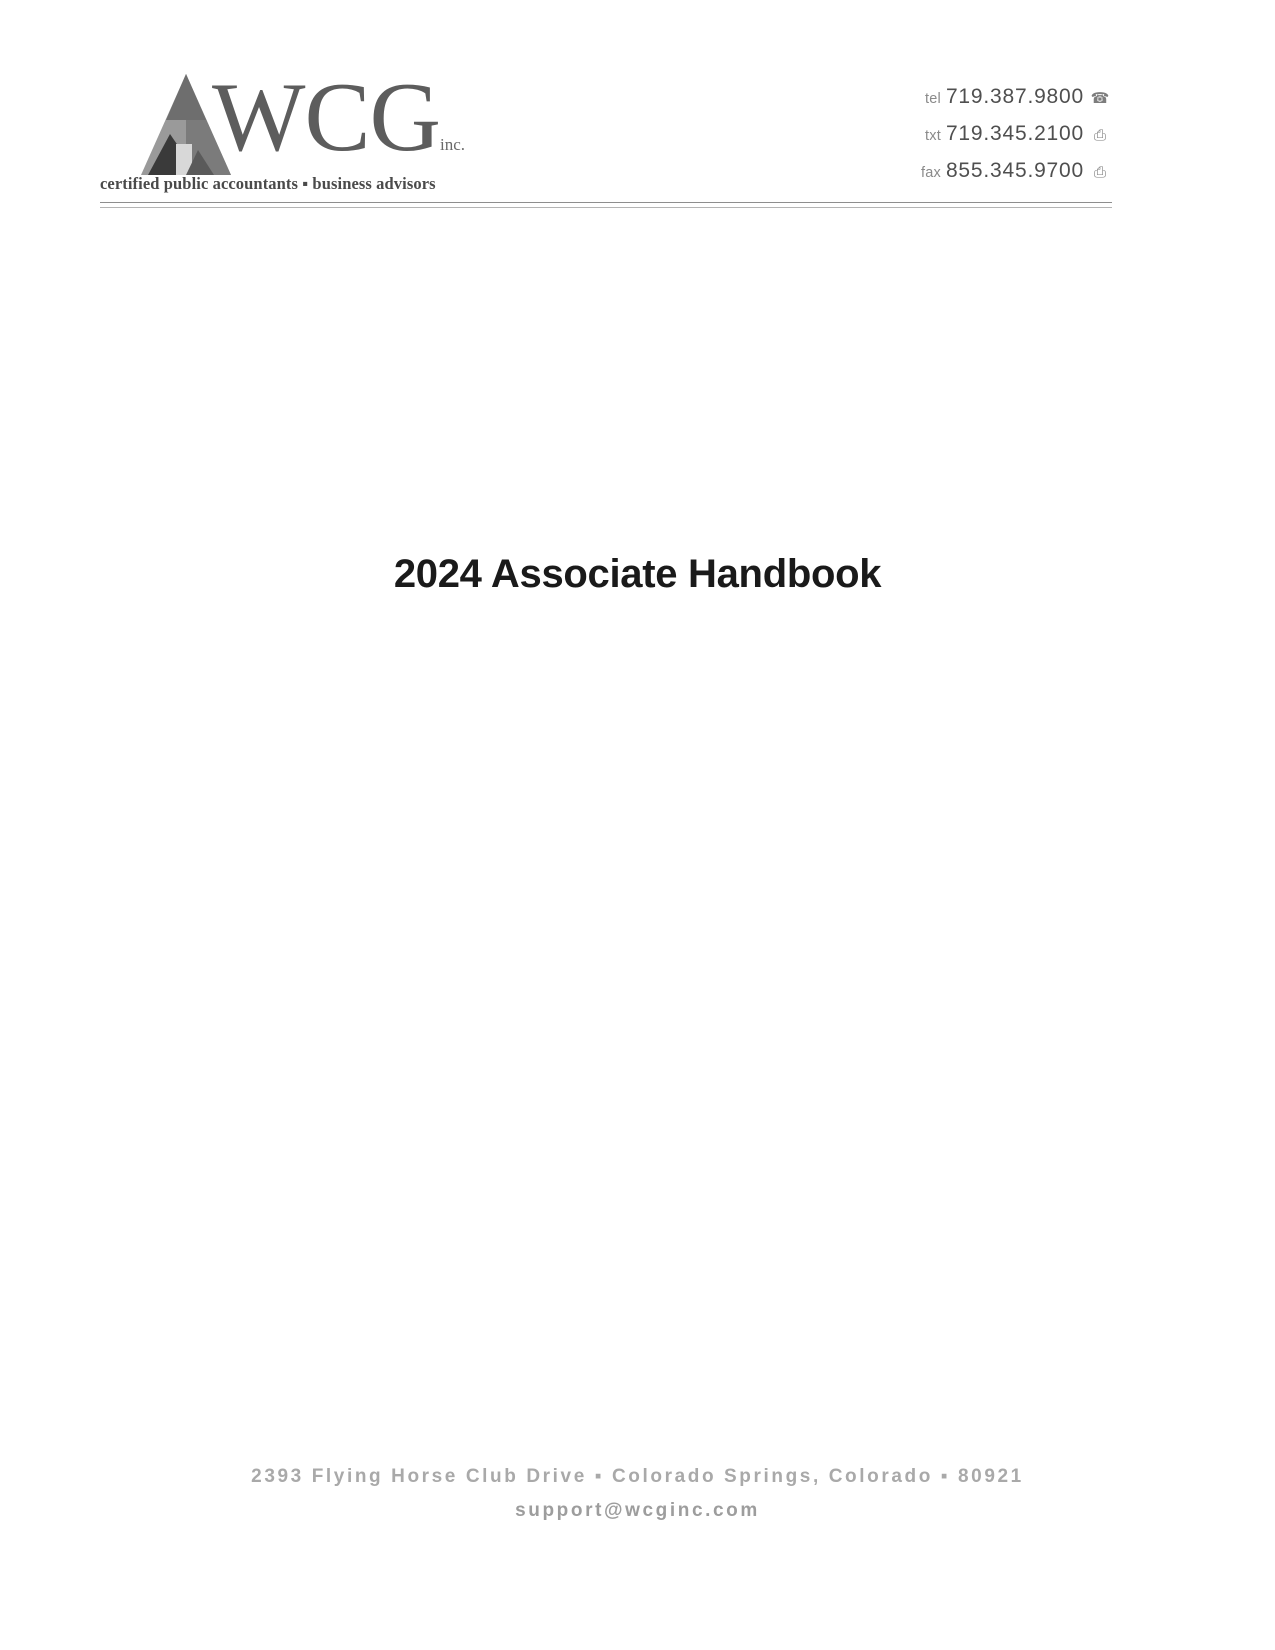 This screenshot has width=1275, height=1650. What do you see at coordinates (606, 202) in the screenshot?
I see `letterhead-divider` at bounding box center [606, 202].